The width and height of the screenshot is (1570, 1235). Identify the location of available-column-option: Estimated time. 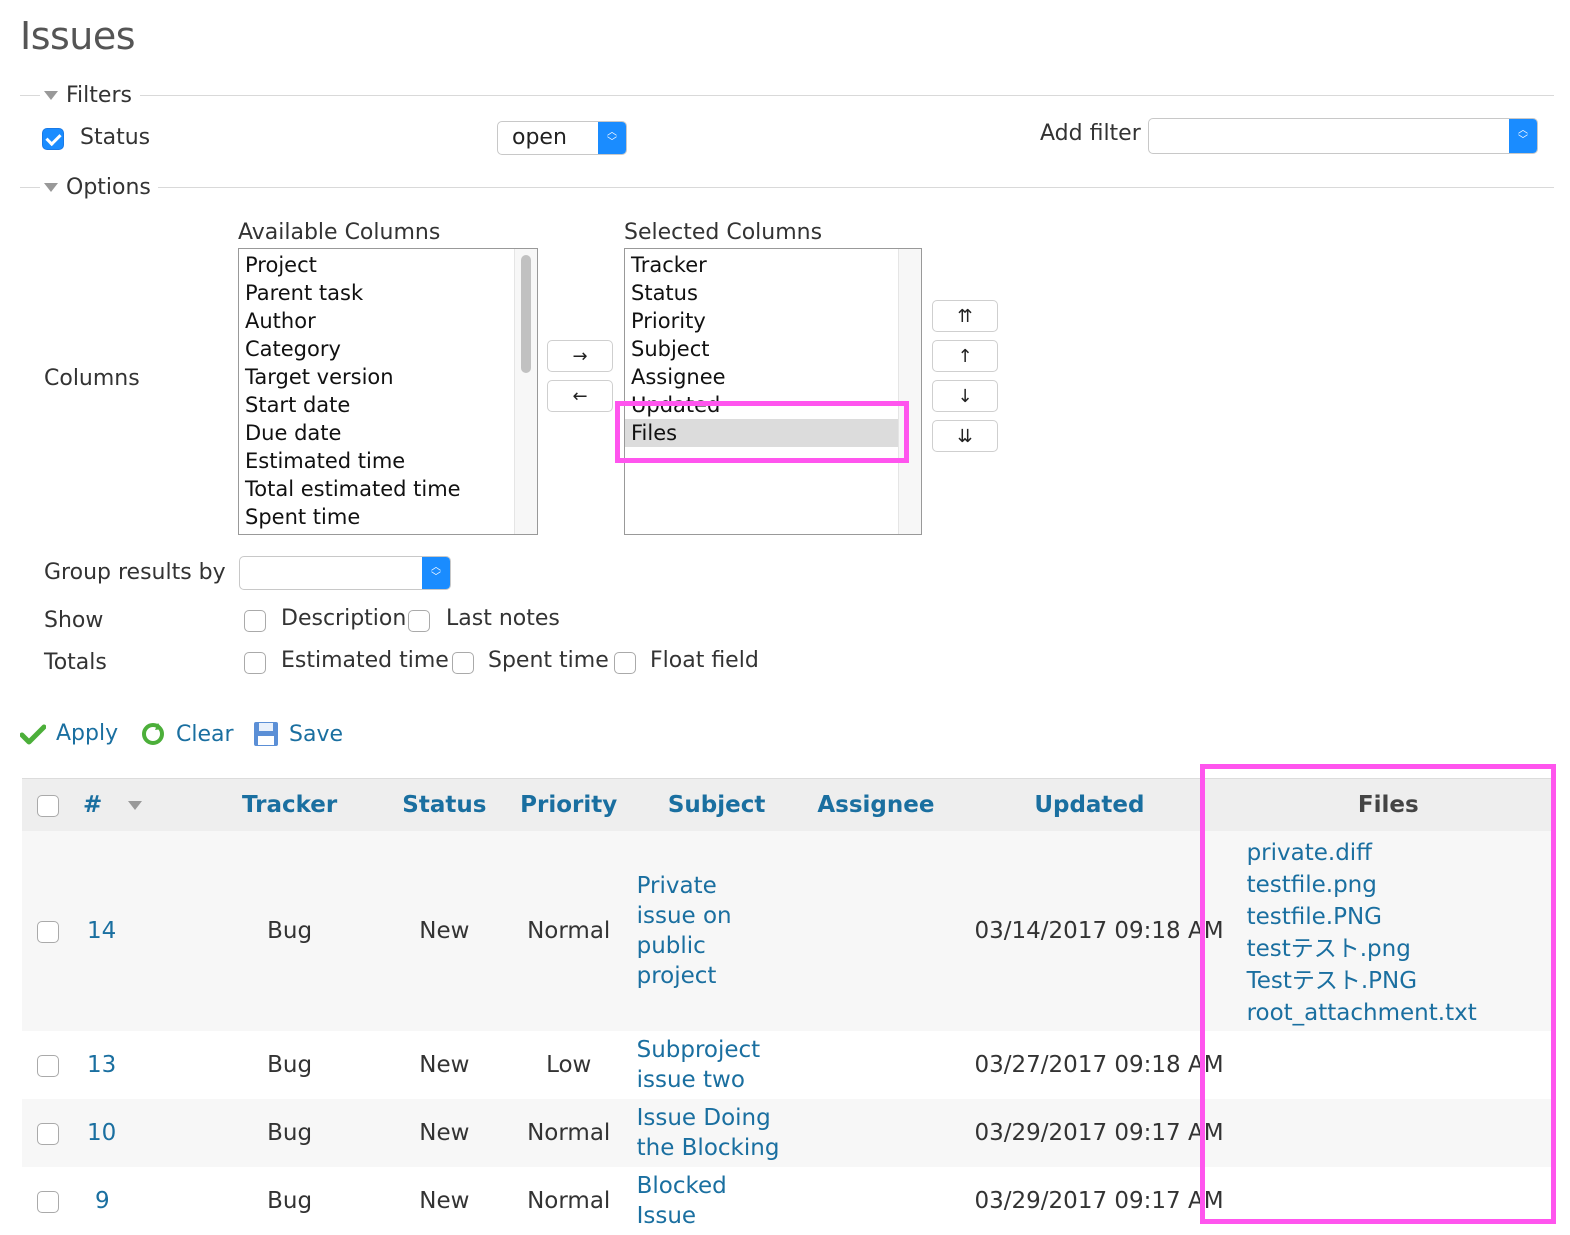
(388, 461).